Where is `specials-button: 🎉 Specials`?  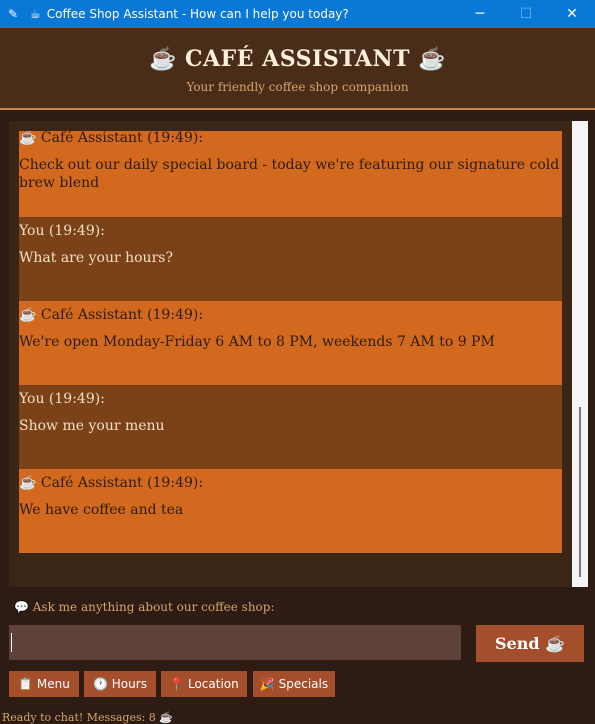 specials-button: 🎉 Specials is located at coordinates (294, 684).